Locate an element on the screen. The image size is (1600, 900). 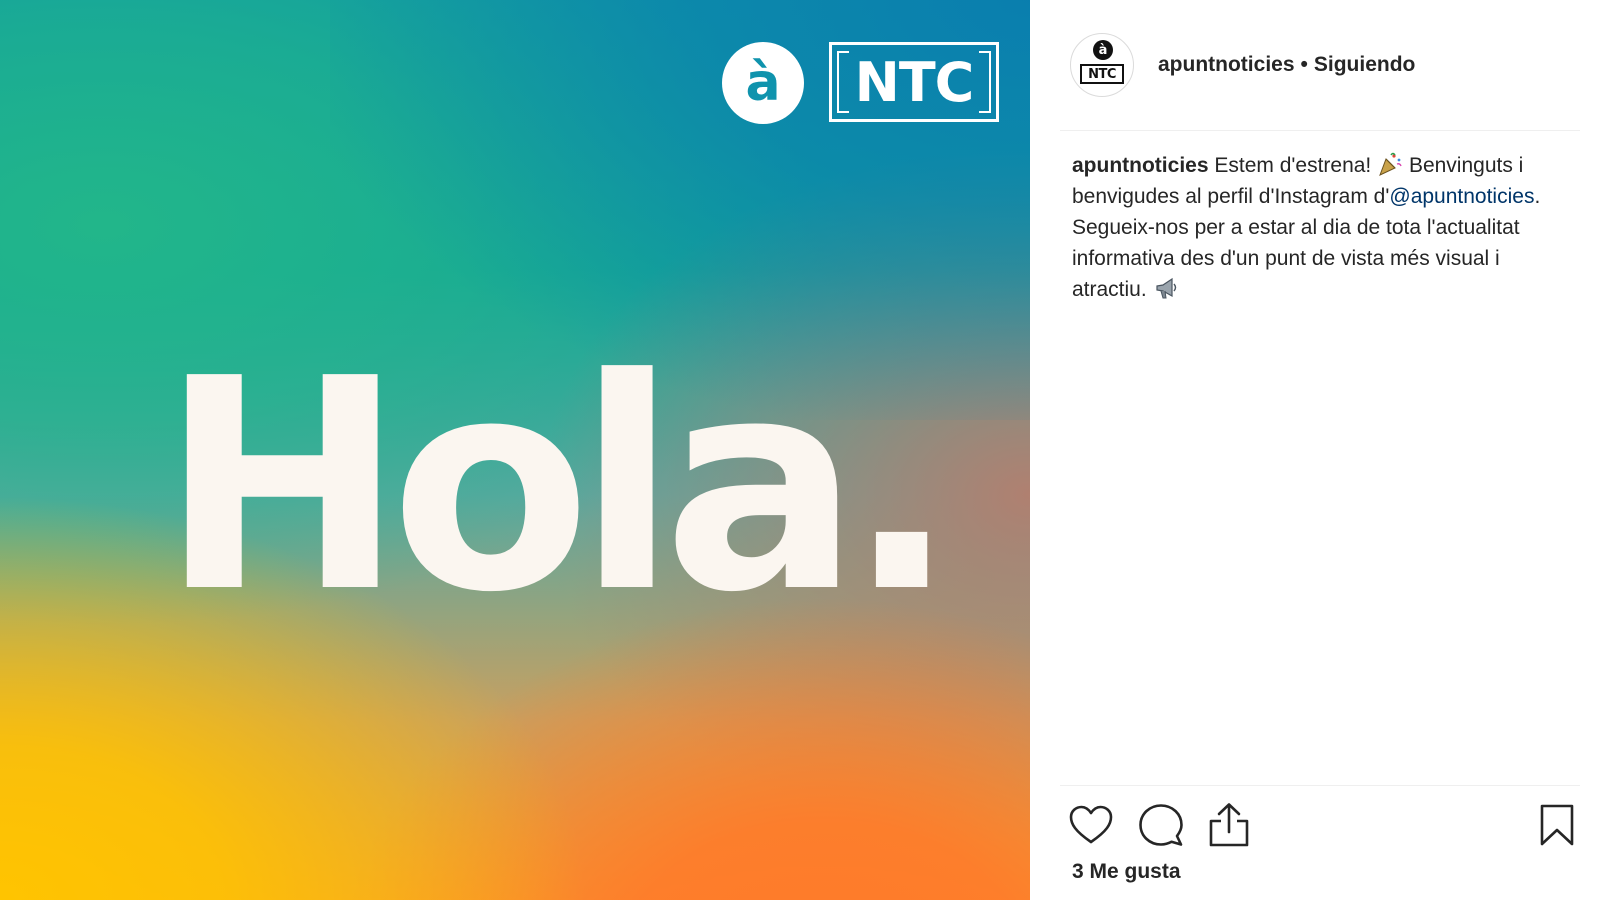
heart-icon is located at coordinates (1091, 824).